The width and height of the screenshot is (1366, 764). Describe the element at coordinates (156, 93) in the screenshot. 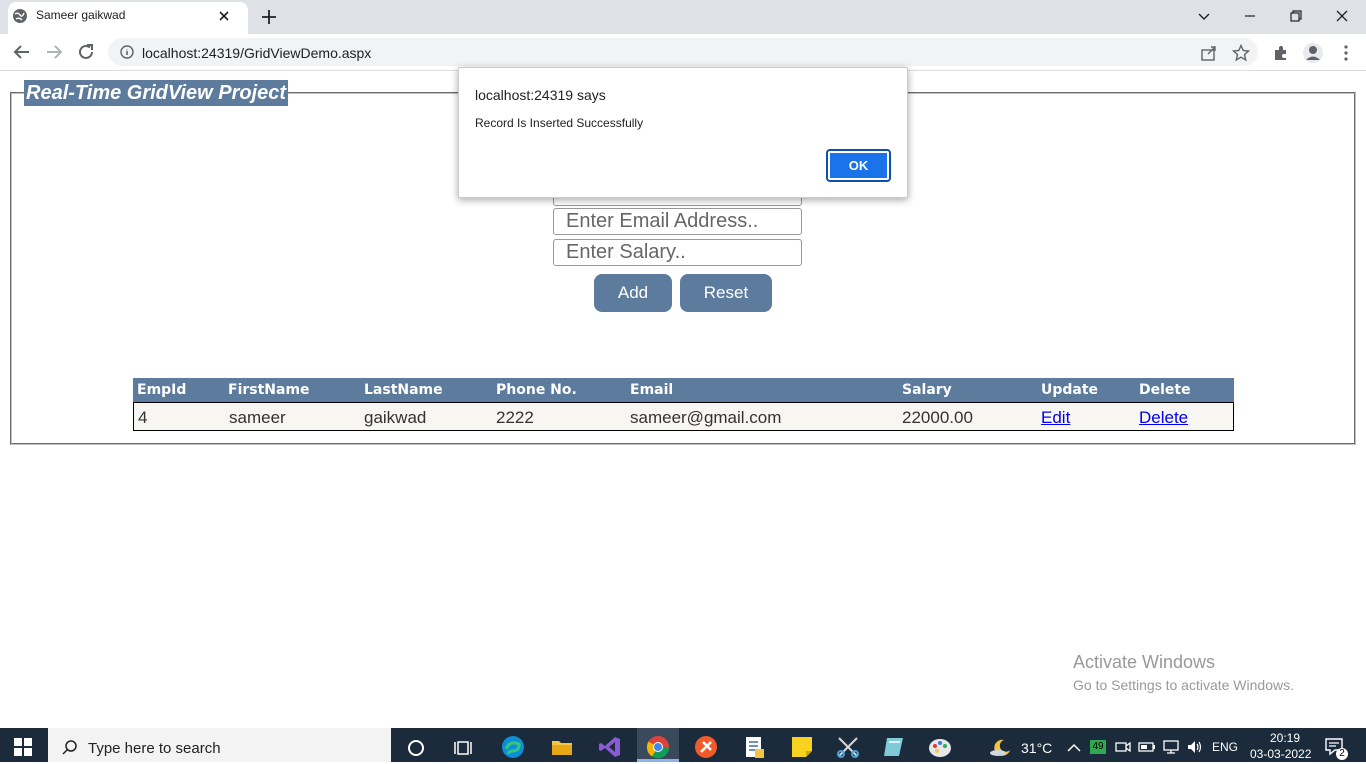

I see `fieldset-legend: Real-Time GridView Project` at that location.